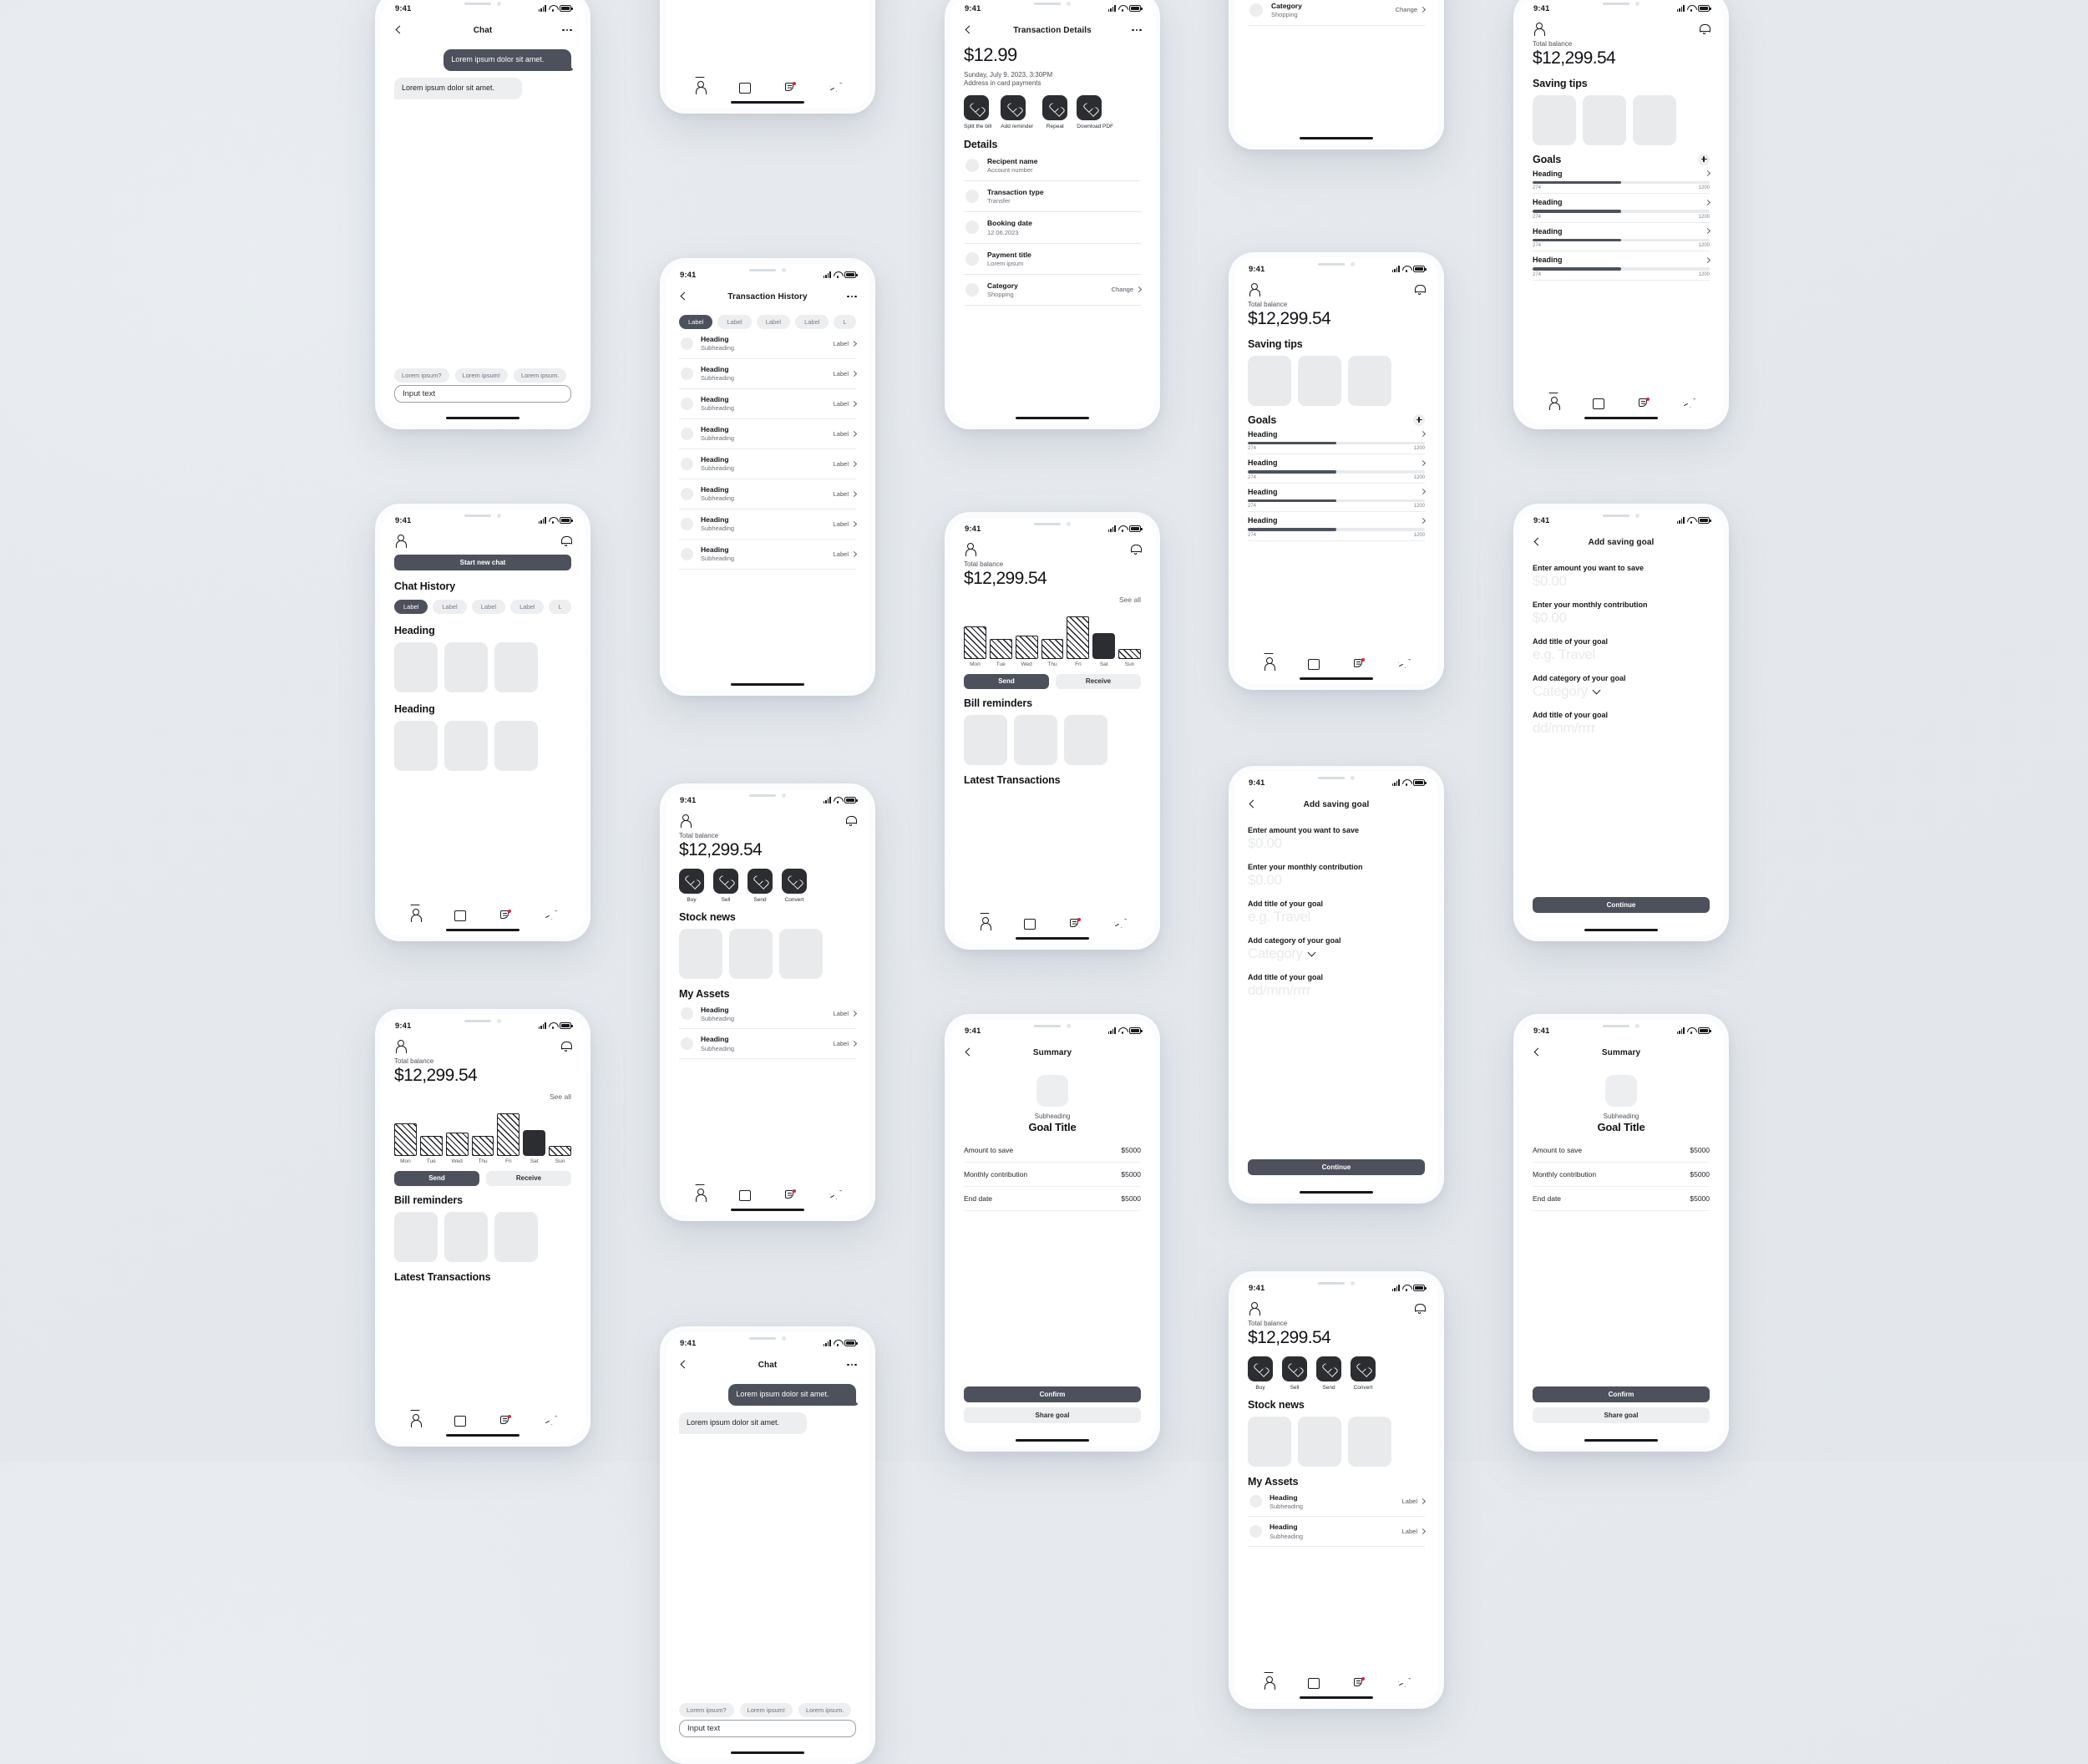 The width and height of the screenshot is (2088, 1764). What do you see at coordinates (483, 562) in the screenshot?
I see `start-new-chat-button: Start new chat` at bounding box center [483, 562].